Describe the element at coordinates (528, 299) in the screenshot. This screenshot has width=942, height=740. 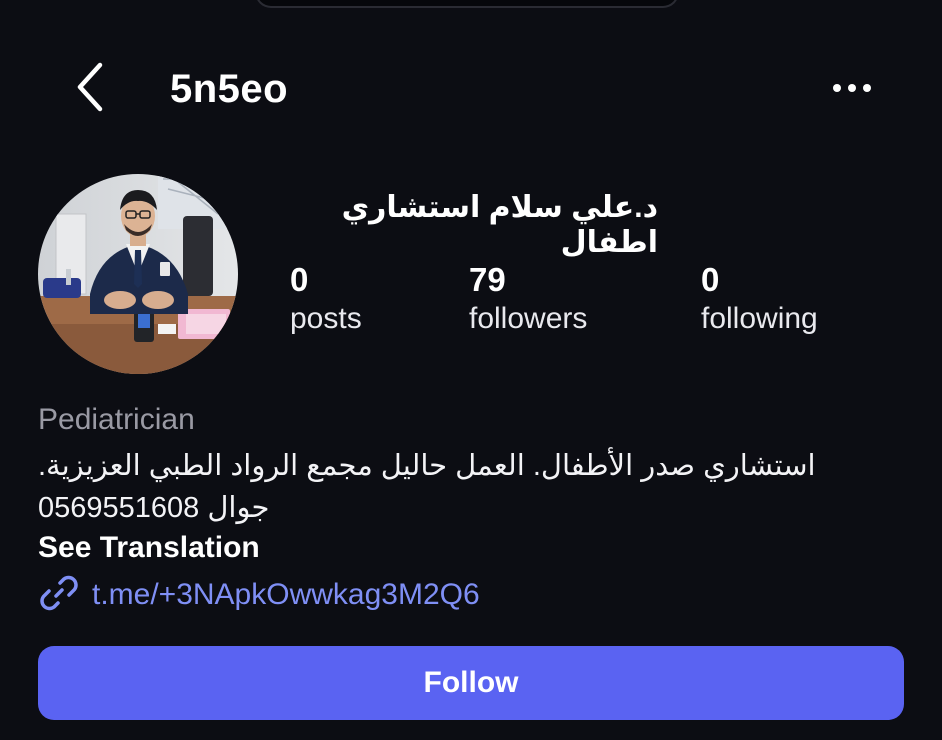
I see `stat-followers: 79 followers` at that location.